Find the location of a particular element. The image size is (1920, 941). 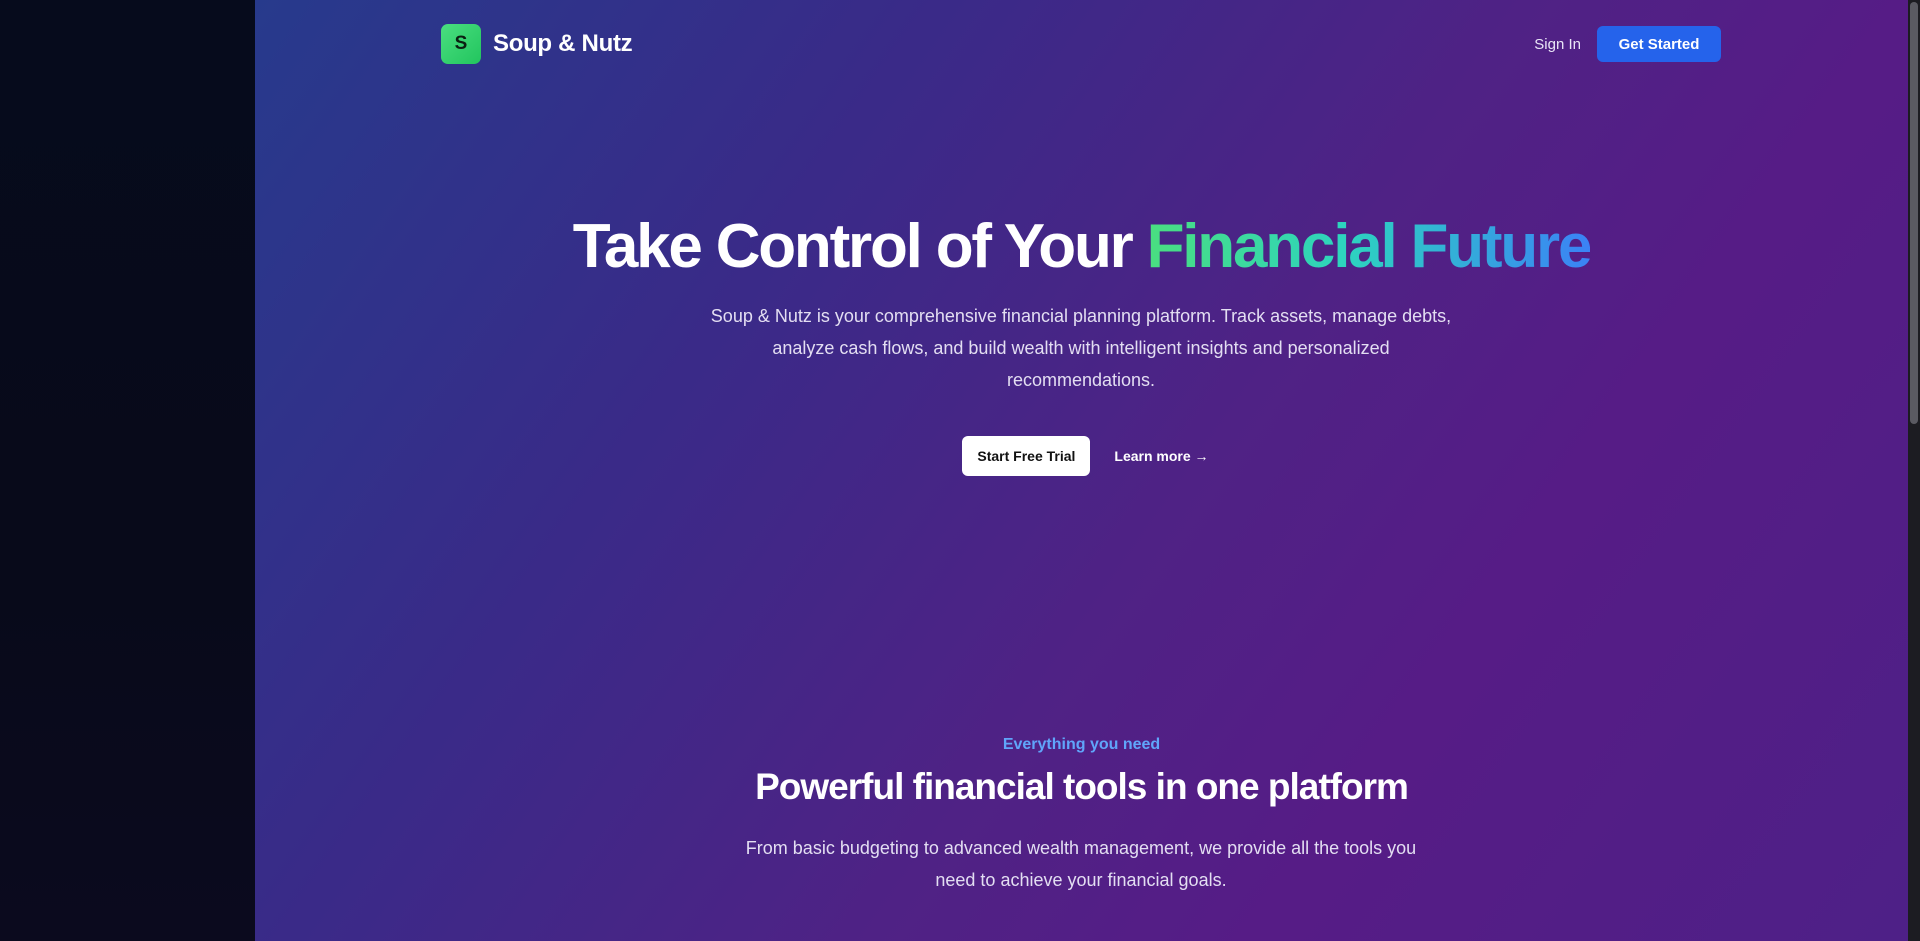

learn-more-link: Learn more → is located at coordinates (1161, 456).